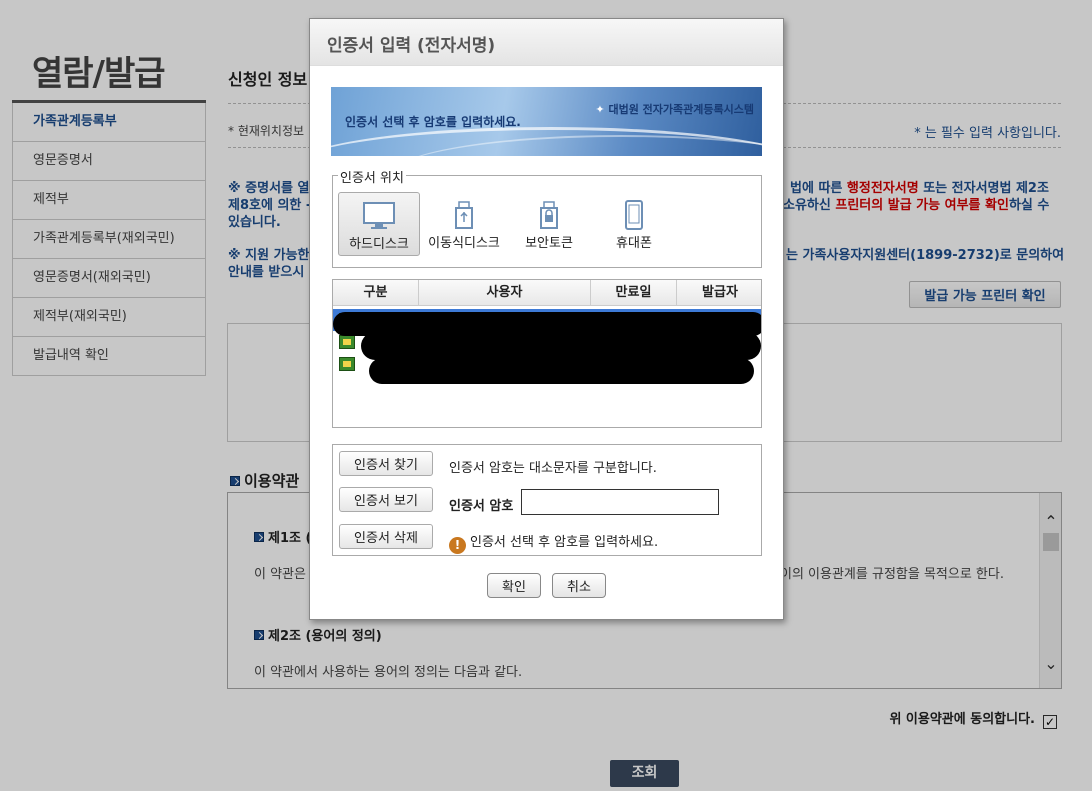 The width and height of the screenshot is (1092, 791). I want to click on logo-stars-icon: ✦, so click(600, 109).